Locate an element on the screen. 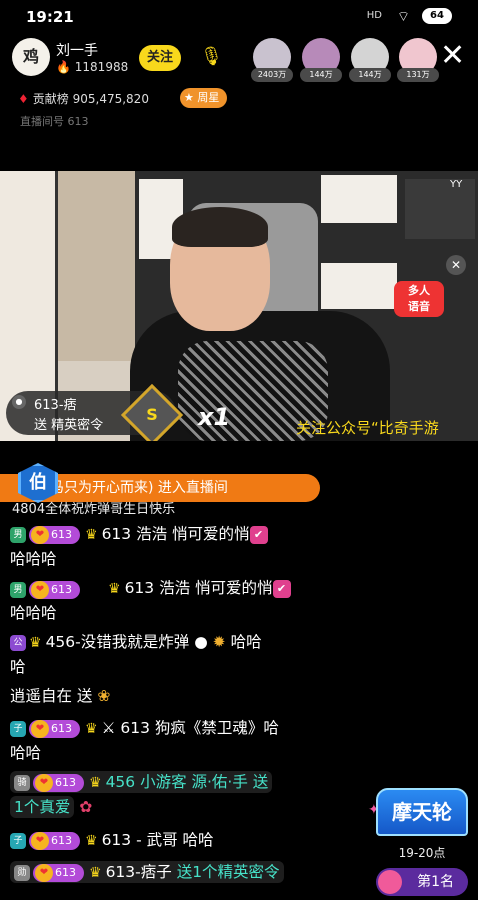  chat-message: 子613 ♛613 - 武哥 哈哈 is located at coordinates (170, 840).